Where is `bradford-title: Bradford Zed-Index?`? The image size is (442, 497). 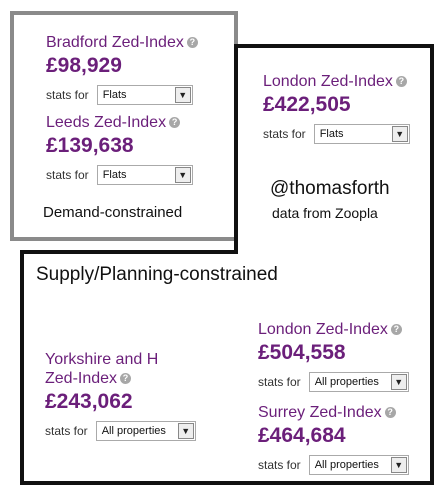
bradford-title: Bradford Zed-Index? is located at coordinates (122, 42).